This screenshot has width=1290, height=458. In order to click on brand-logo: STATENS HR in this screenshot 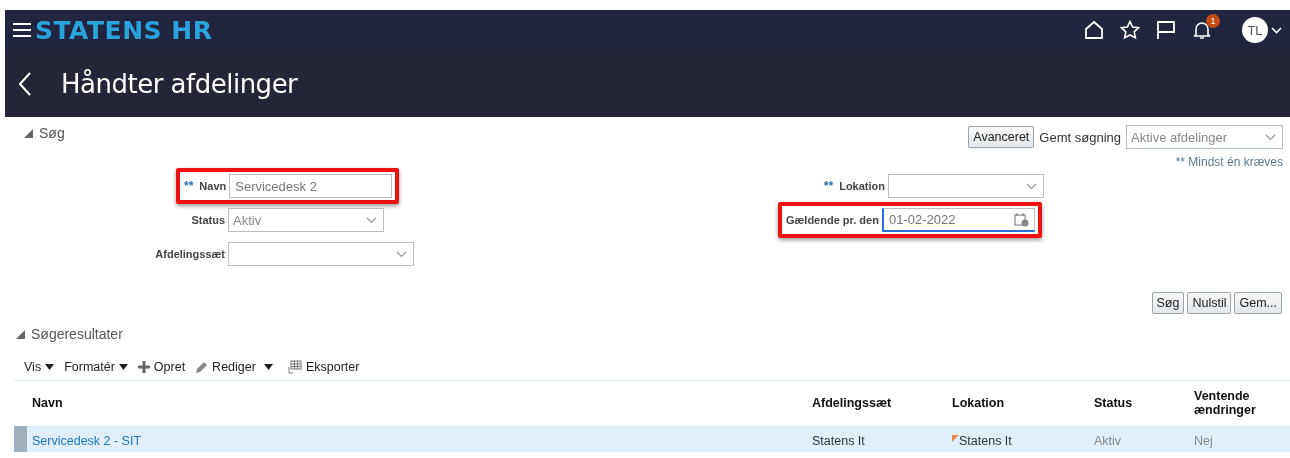, I will do `click(124, 30)`.